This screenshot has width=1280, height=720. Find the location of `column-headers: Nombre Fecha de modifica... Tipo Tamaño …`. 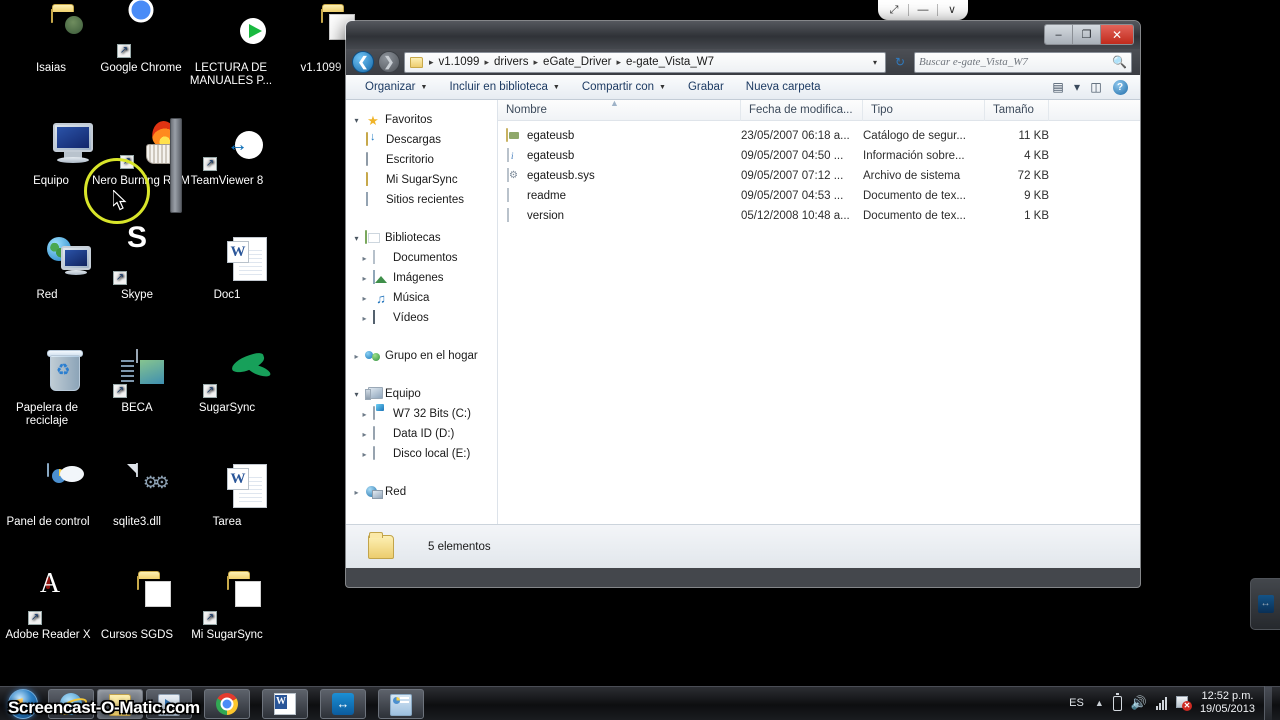

column-headers: Nombre Fecha de modifica... Tipo Tamaño … is located at coordinates (819, 109).